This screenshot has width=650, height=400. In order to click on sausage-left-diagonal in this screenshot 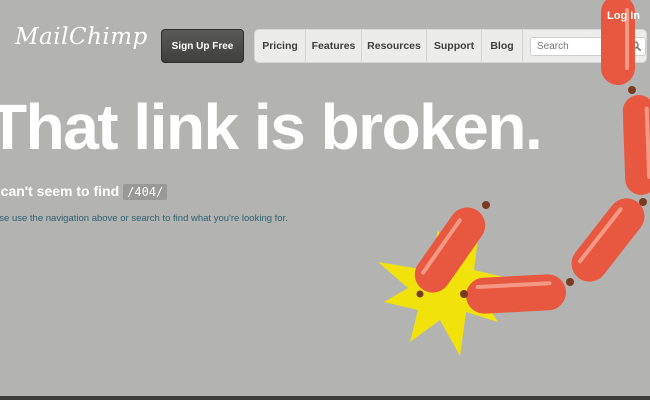, I will do `click(450, 250)`.